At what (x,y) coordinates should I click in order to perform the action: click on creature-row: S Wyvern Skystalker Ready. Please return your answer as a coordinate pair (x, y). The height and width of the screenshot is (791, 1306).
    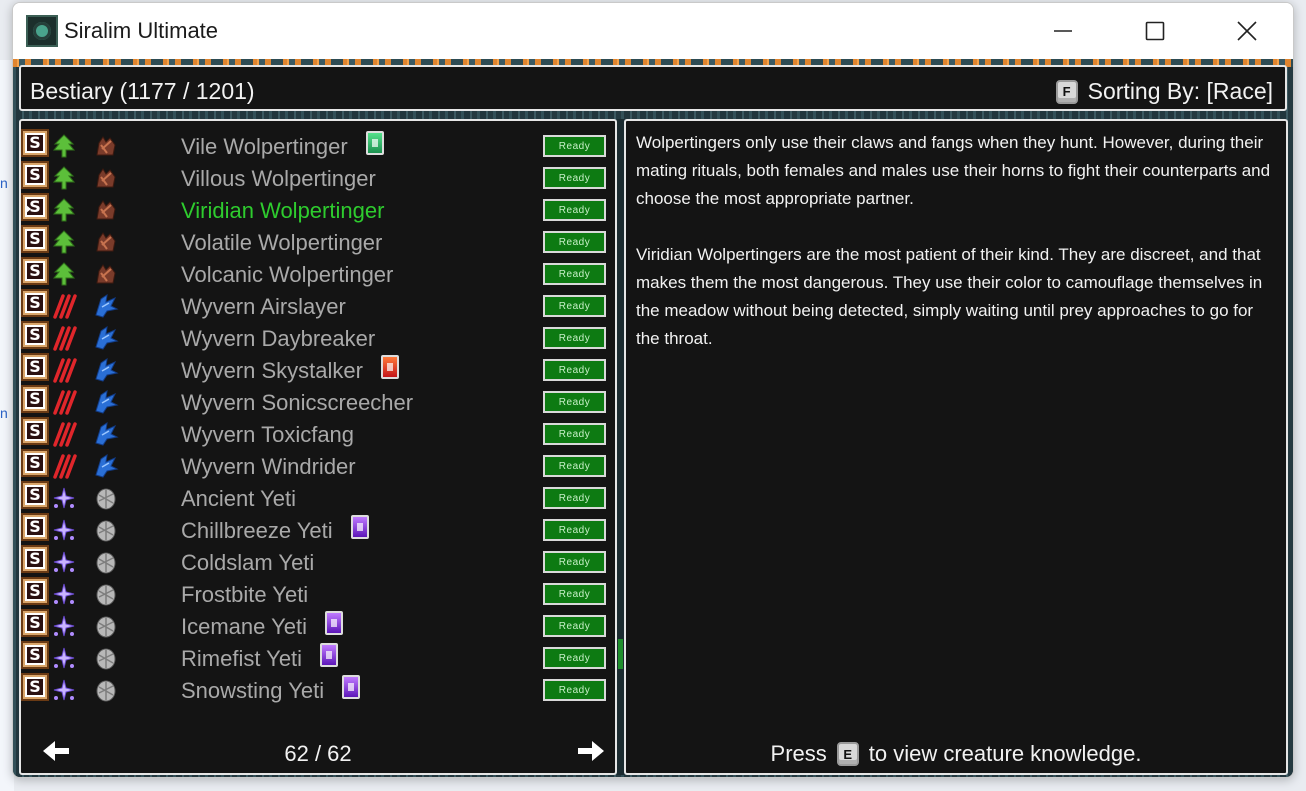
    Looking at the image, I should click on (318, 369).